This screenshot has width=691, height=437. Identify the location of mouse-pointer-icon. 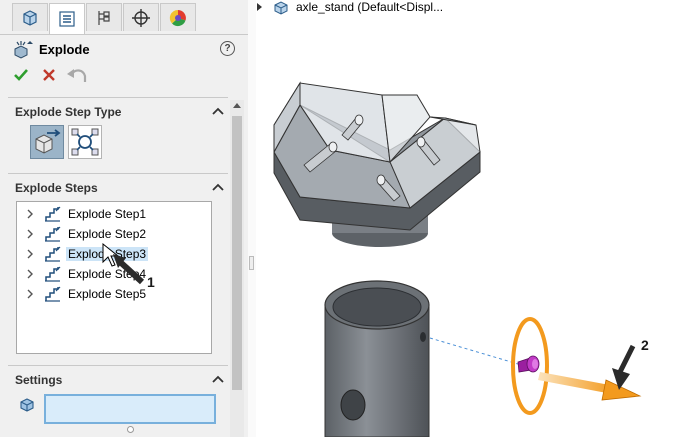
(123, 263).